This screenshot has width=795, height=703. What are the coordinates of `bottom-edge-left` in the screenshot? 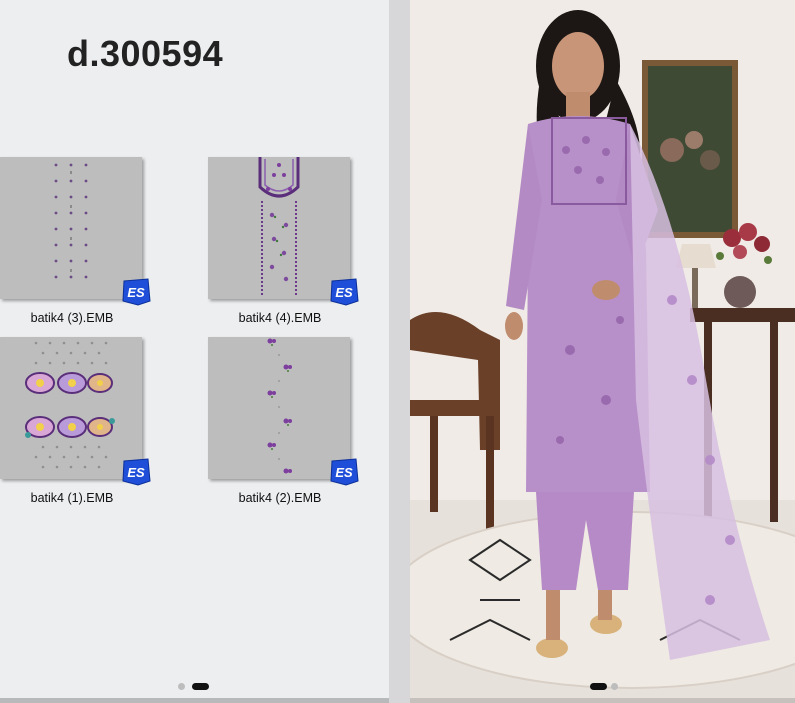 It's located at (194, 700).